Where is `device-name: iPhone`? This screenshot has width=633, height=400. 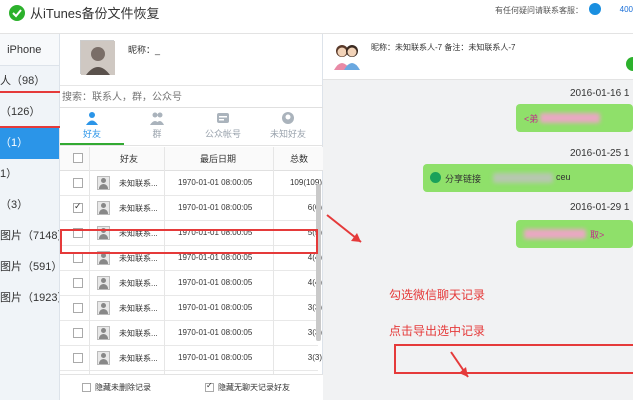
device-name: iPhone is located at coordinates (24, 50).